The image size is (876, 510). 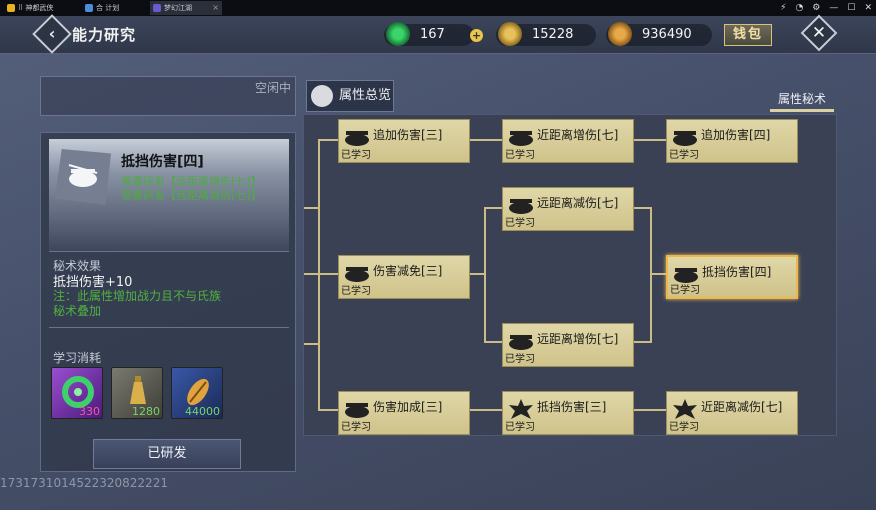 I want to click on node-n4: 远距离减伤[七] 已学习, so click(x=568, y=209).